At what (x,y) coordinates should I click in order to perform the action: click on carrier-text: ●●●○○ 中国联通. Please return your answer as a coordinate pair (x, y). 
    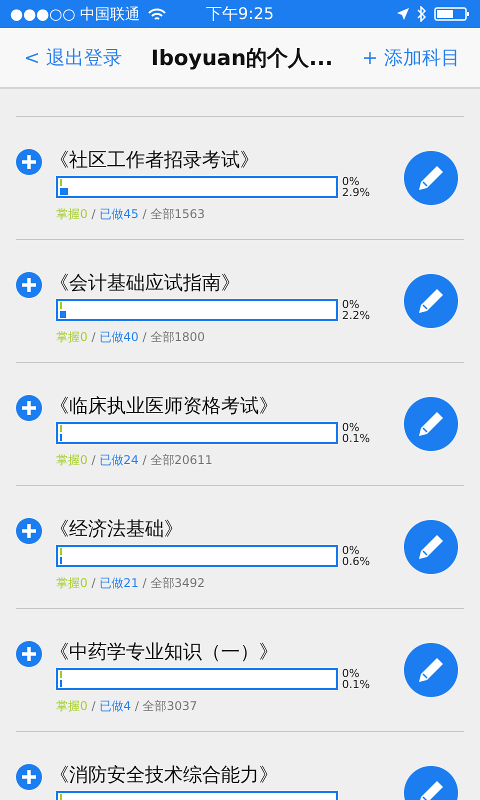
    Looking at the image, I should click on (75, 14).